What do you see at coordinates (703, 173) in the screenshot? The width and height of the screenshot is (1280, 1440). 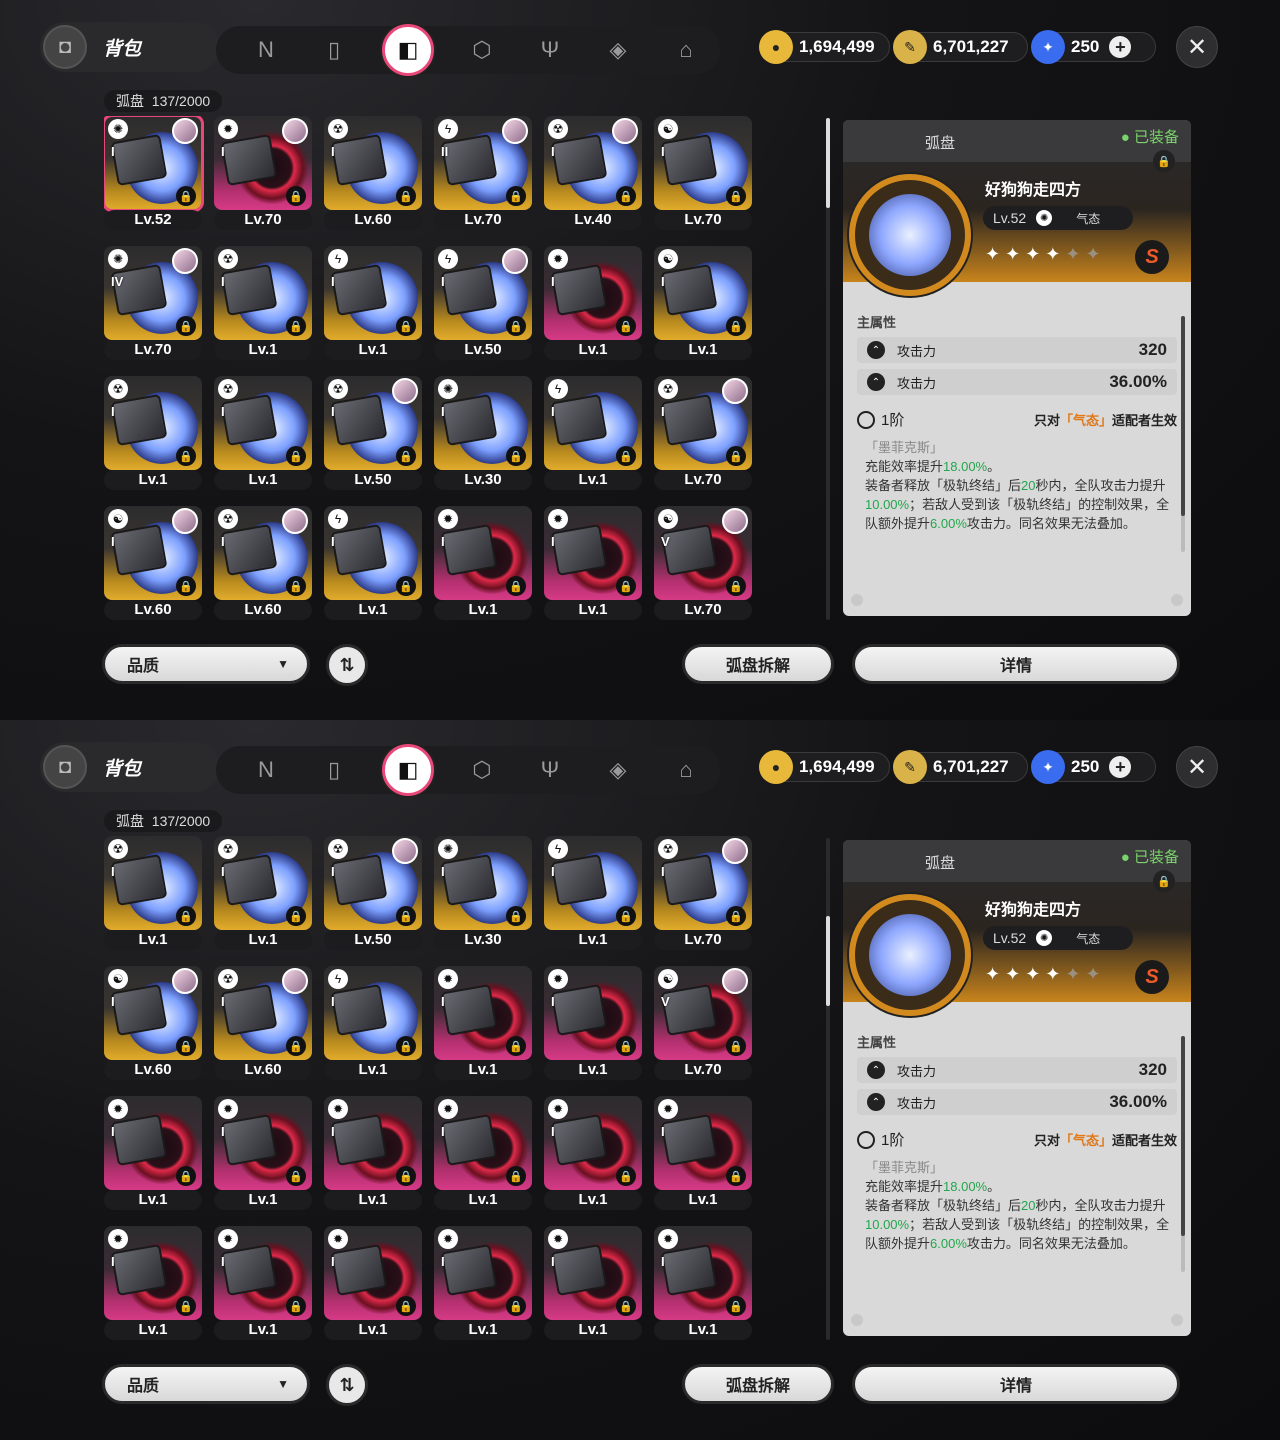 I see `disc-card: ☯ I 🔒 Lv.70` at bounding box center [703, 173].